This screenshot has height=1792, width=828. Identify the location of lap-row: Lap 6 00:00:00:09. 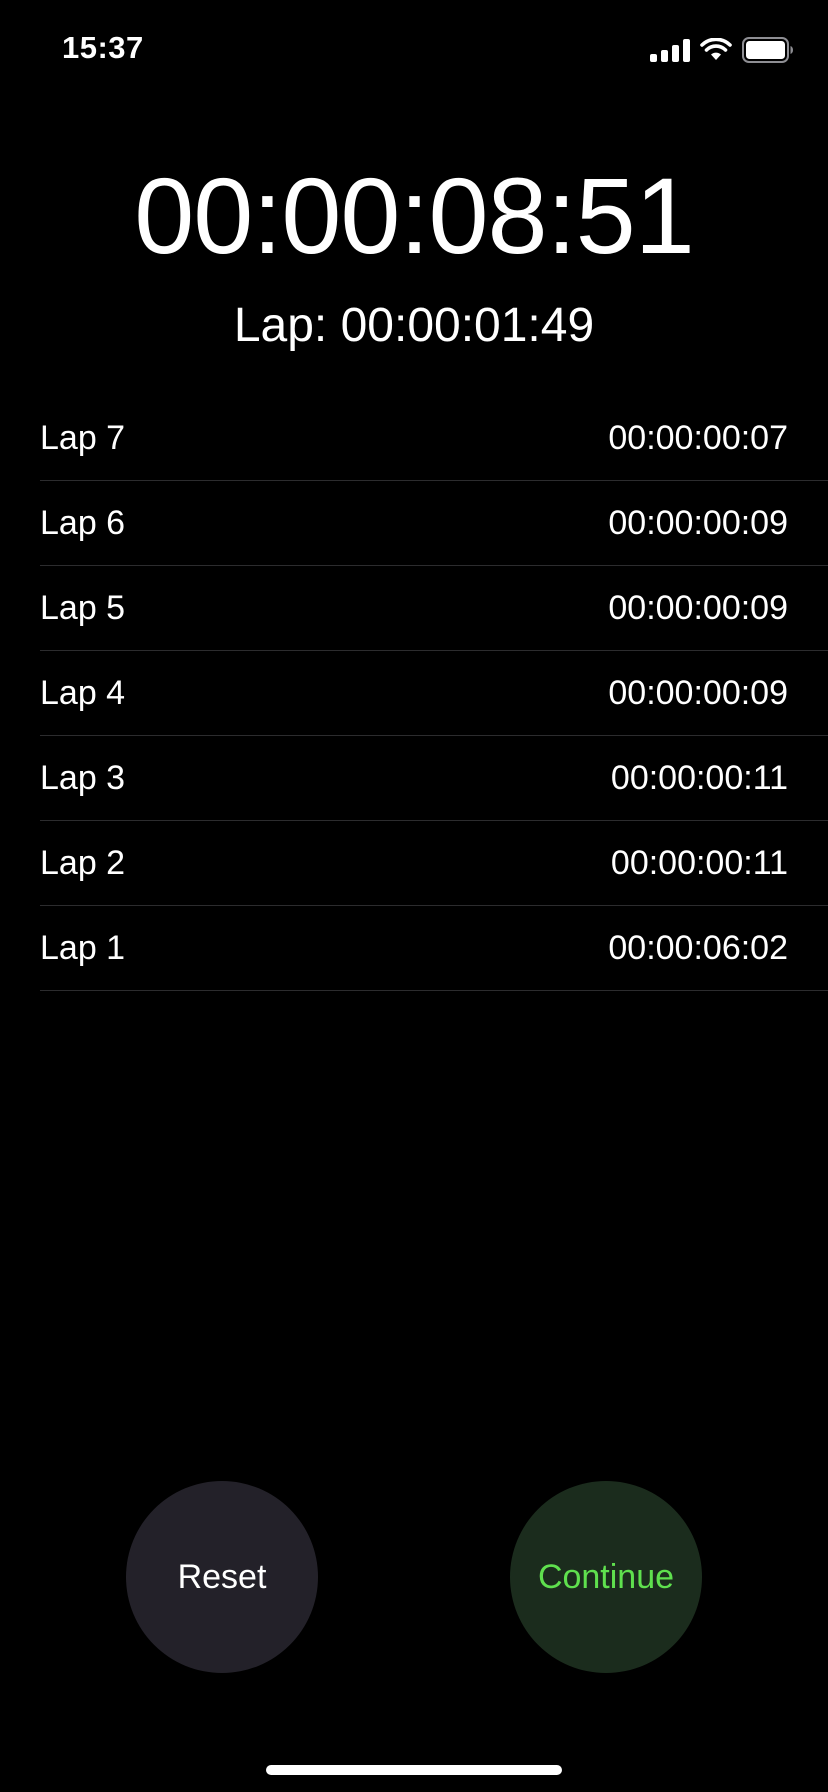
(434, 523).